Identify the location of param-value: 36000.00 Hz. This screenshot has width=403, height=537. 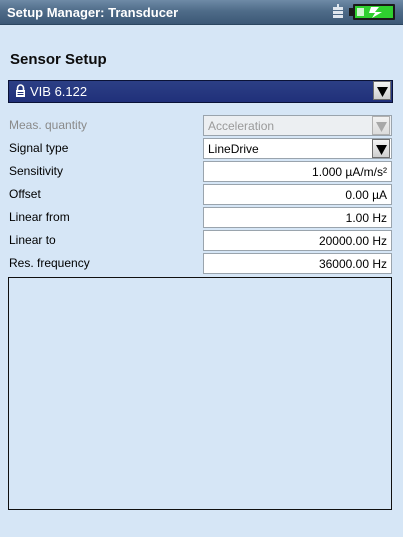
(352, 264).